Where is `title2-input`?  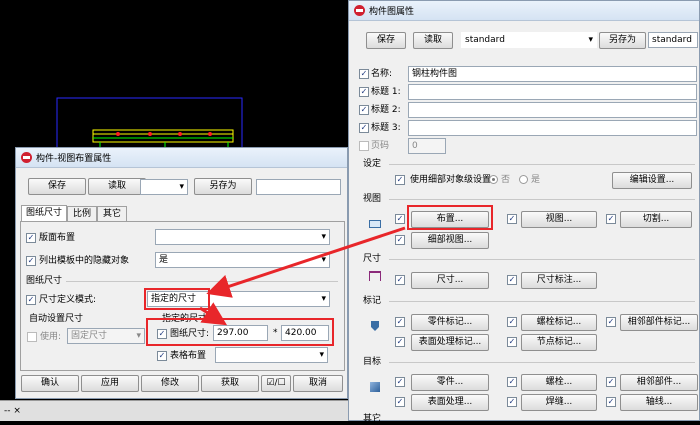 title2-input is located at coordinates (552, 110).